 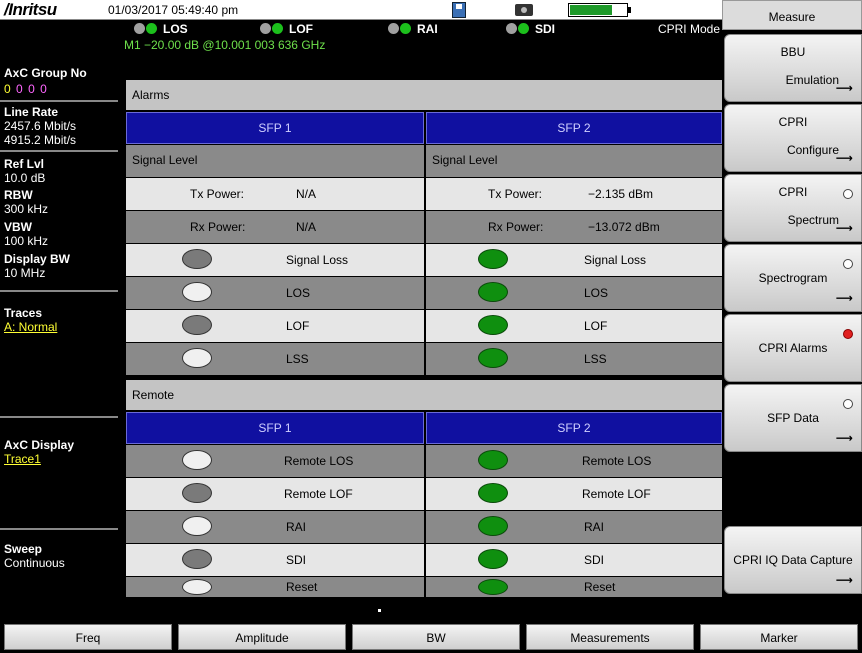 I want to click on alarm-row-lss: LSS LSS, so click(x=424, y=359).